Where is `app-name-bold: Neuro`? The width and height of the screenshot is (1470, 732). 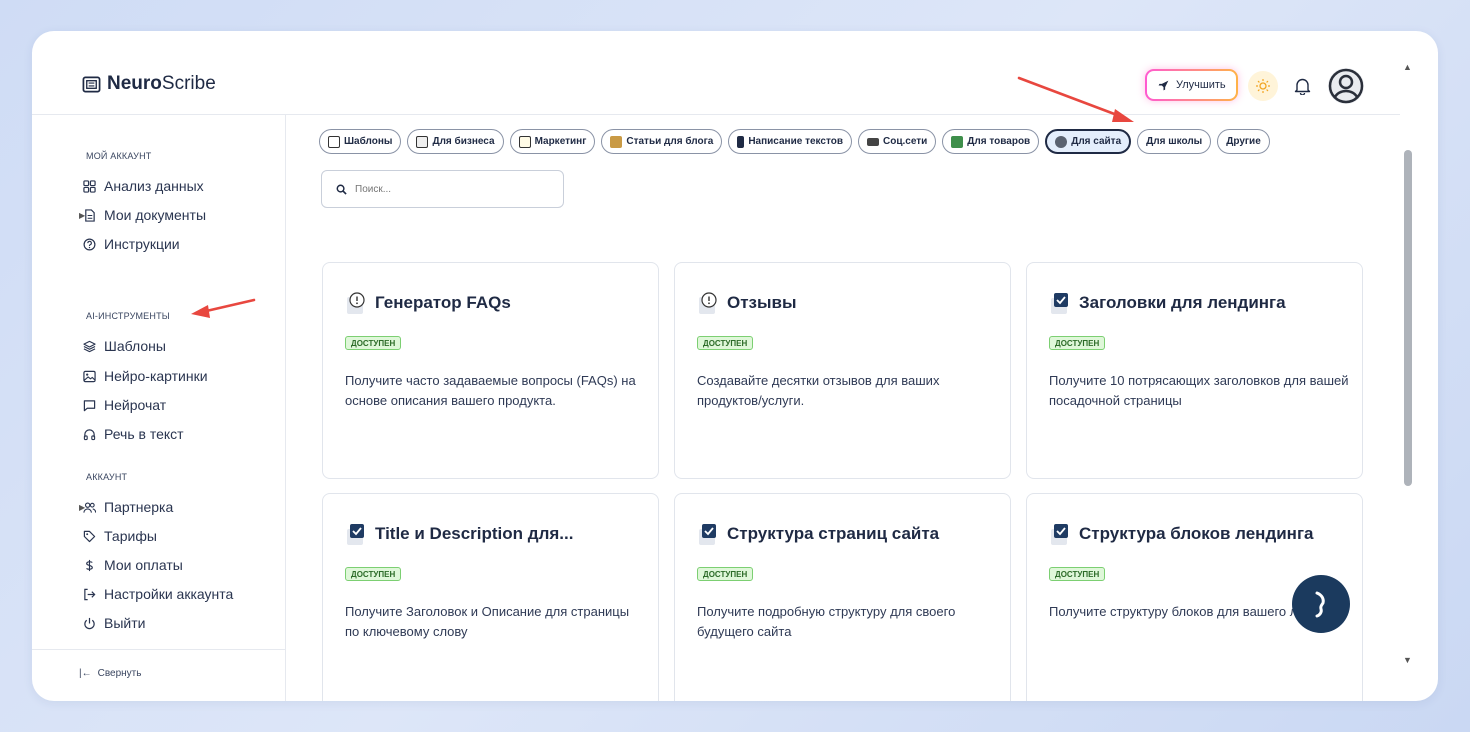
app-name-bold: Neuro is located at coordinates (134, 83).